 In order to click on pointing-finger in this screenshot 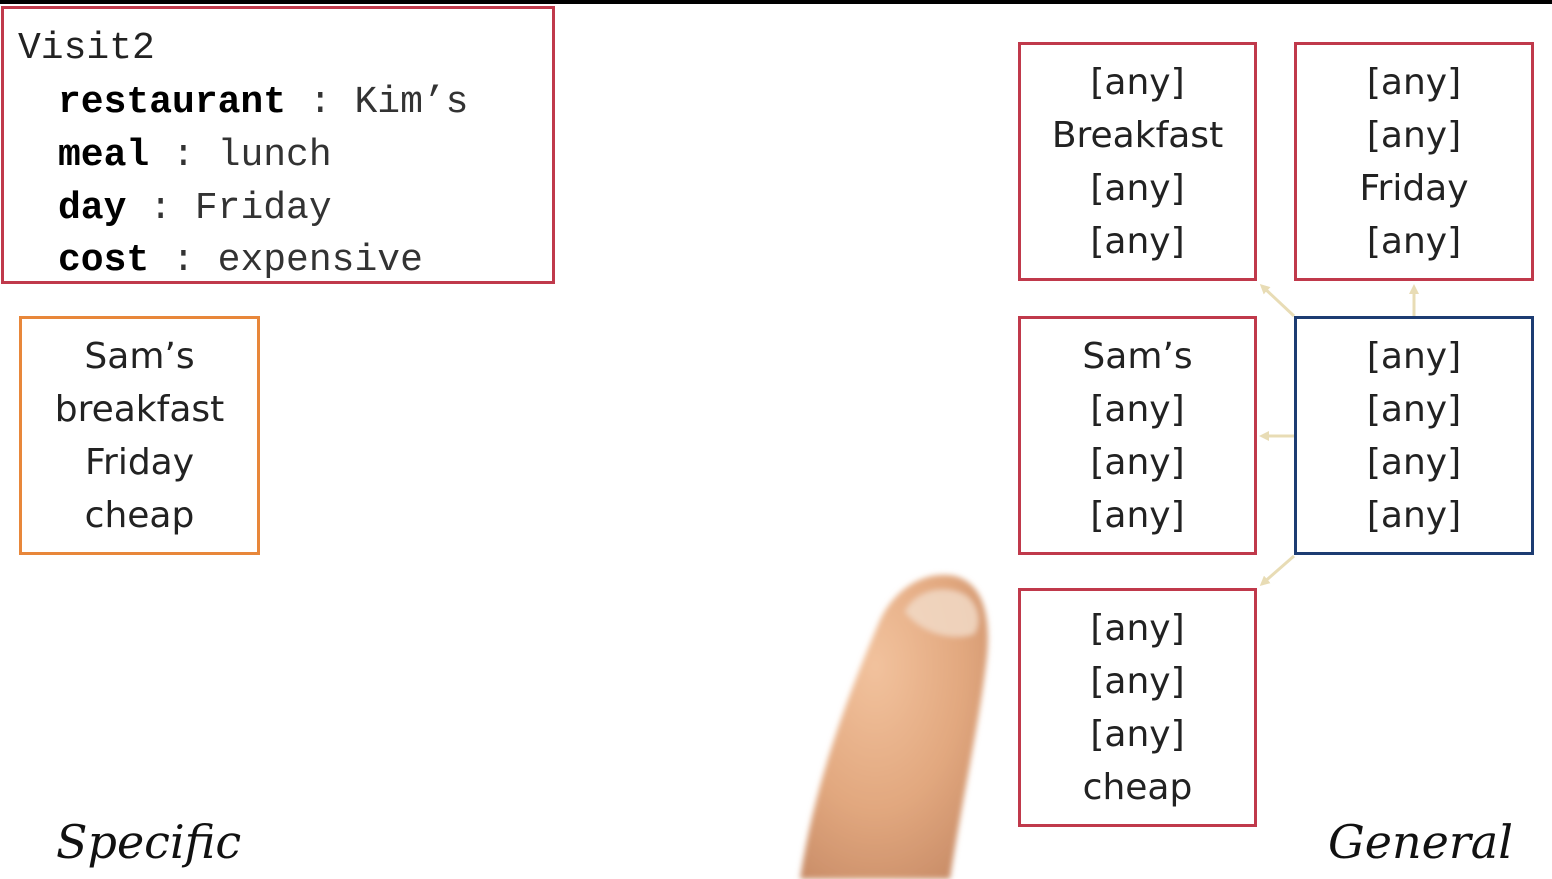, I will do `click(894, 726)`.